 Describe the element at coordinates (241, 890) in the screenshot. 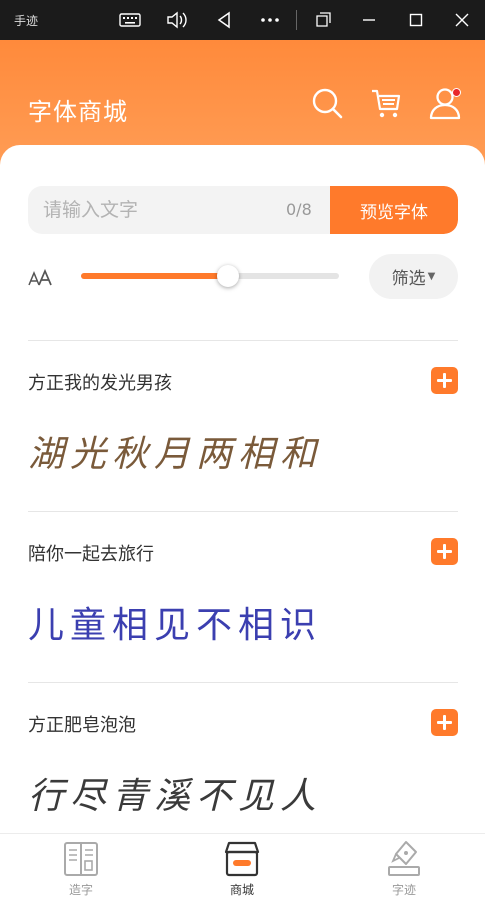

I see `nav-label: 商城` at that location.